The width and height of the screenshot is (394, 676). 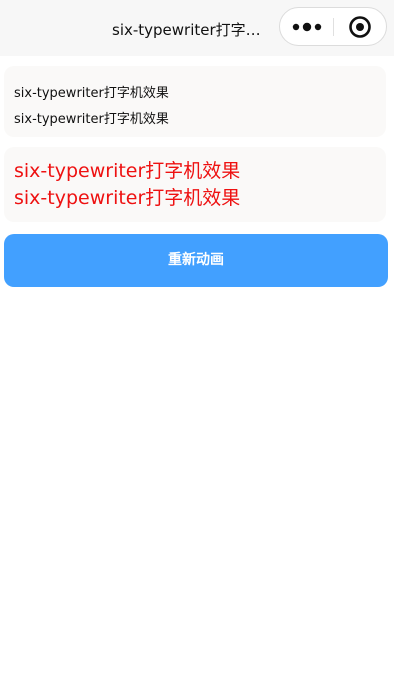 I want to click on more-dots-icon, so click(x=307, y=27).